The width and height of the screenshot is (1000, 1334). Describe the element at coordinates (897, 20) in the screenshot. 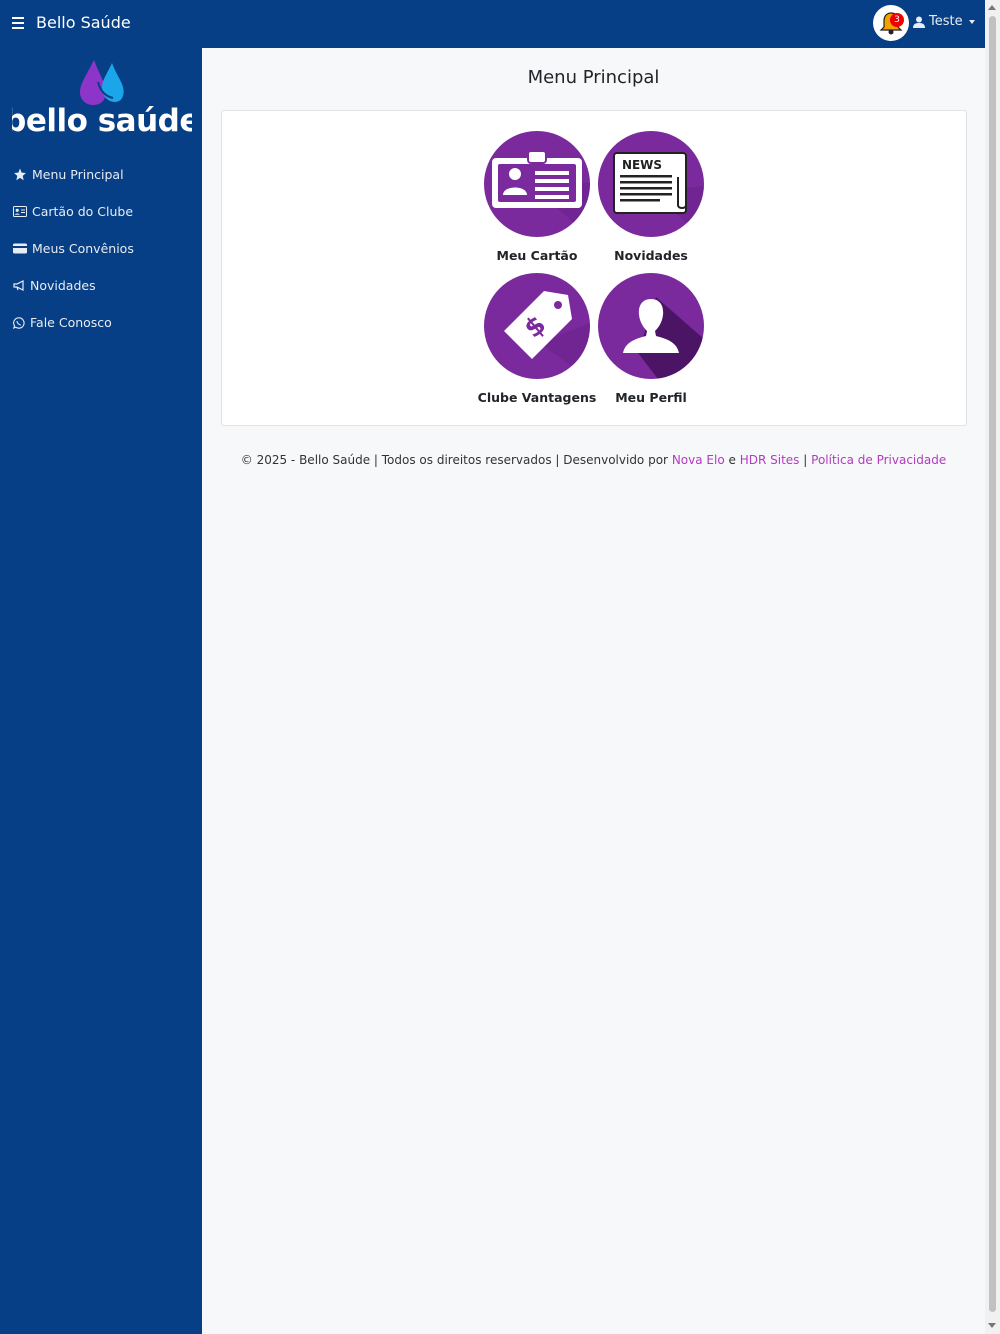

I see `notification-count-badge: 3` at that location.